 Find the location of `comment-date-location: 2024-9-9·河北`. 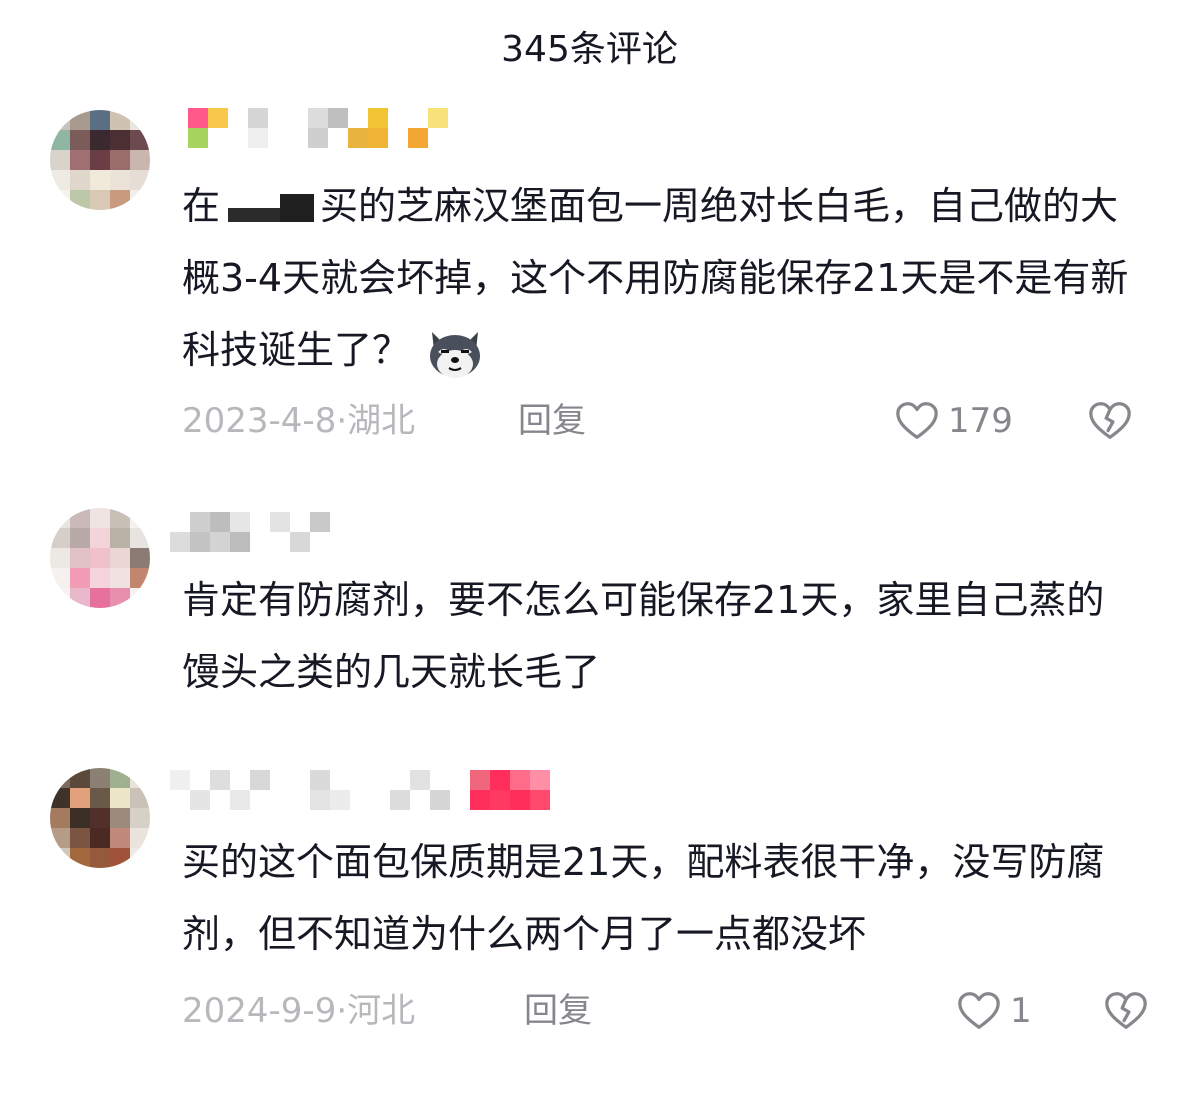

comment-date-location: 2024-9-9·河北 is located at coordinates (299, 1011).